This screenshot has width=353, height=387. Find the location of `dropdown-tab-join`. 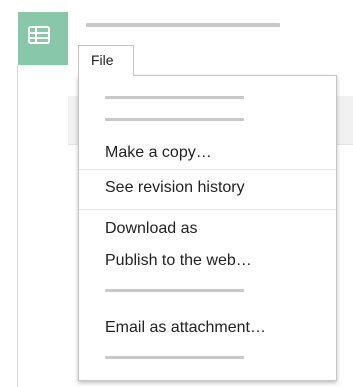

dropdown-tab-join is located at coordinates (106, 75).